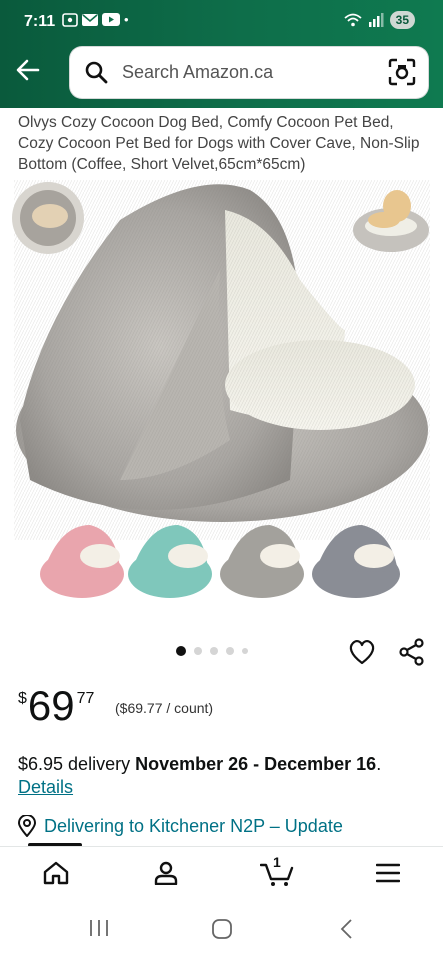  I want to click on back-button-icon, so click(346, 929).